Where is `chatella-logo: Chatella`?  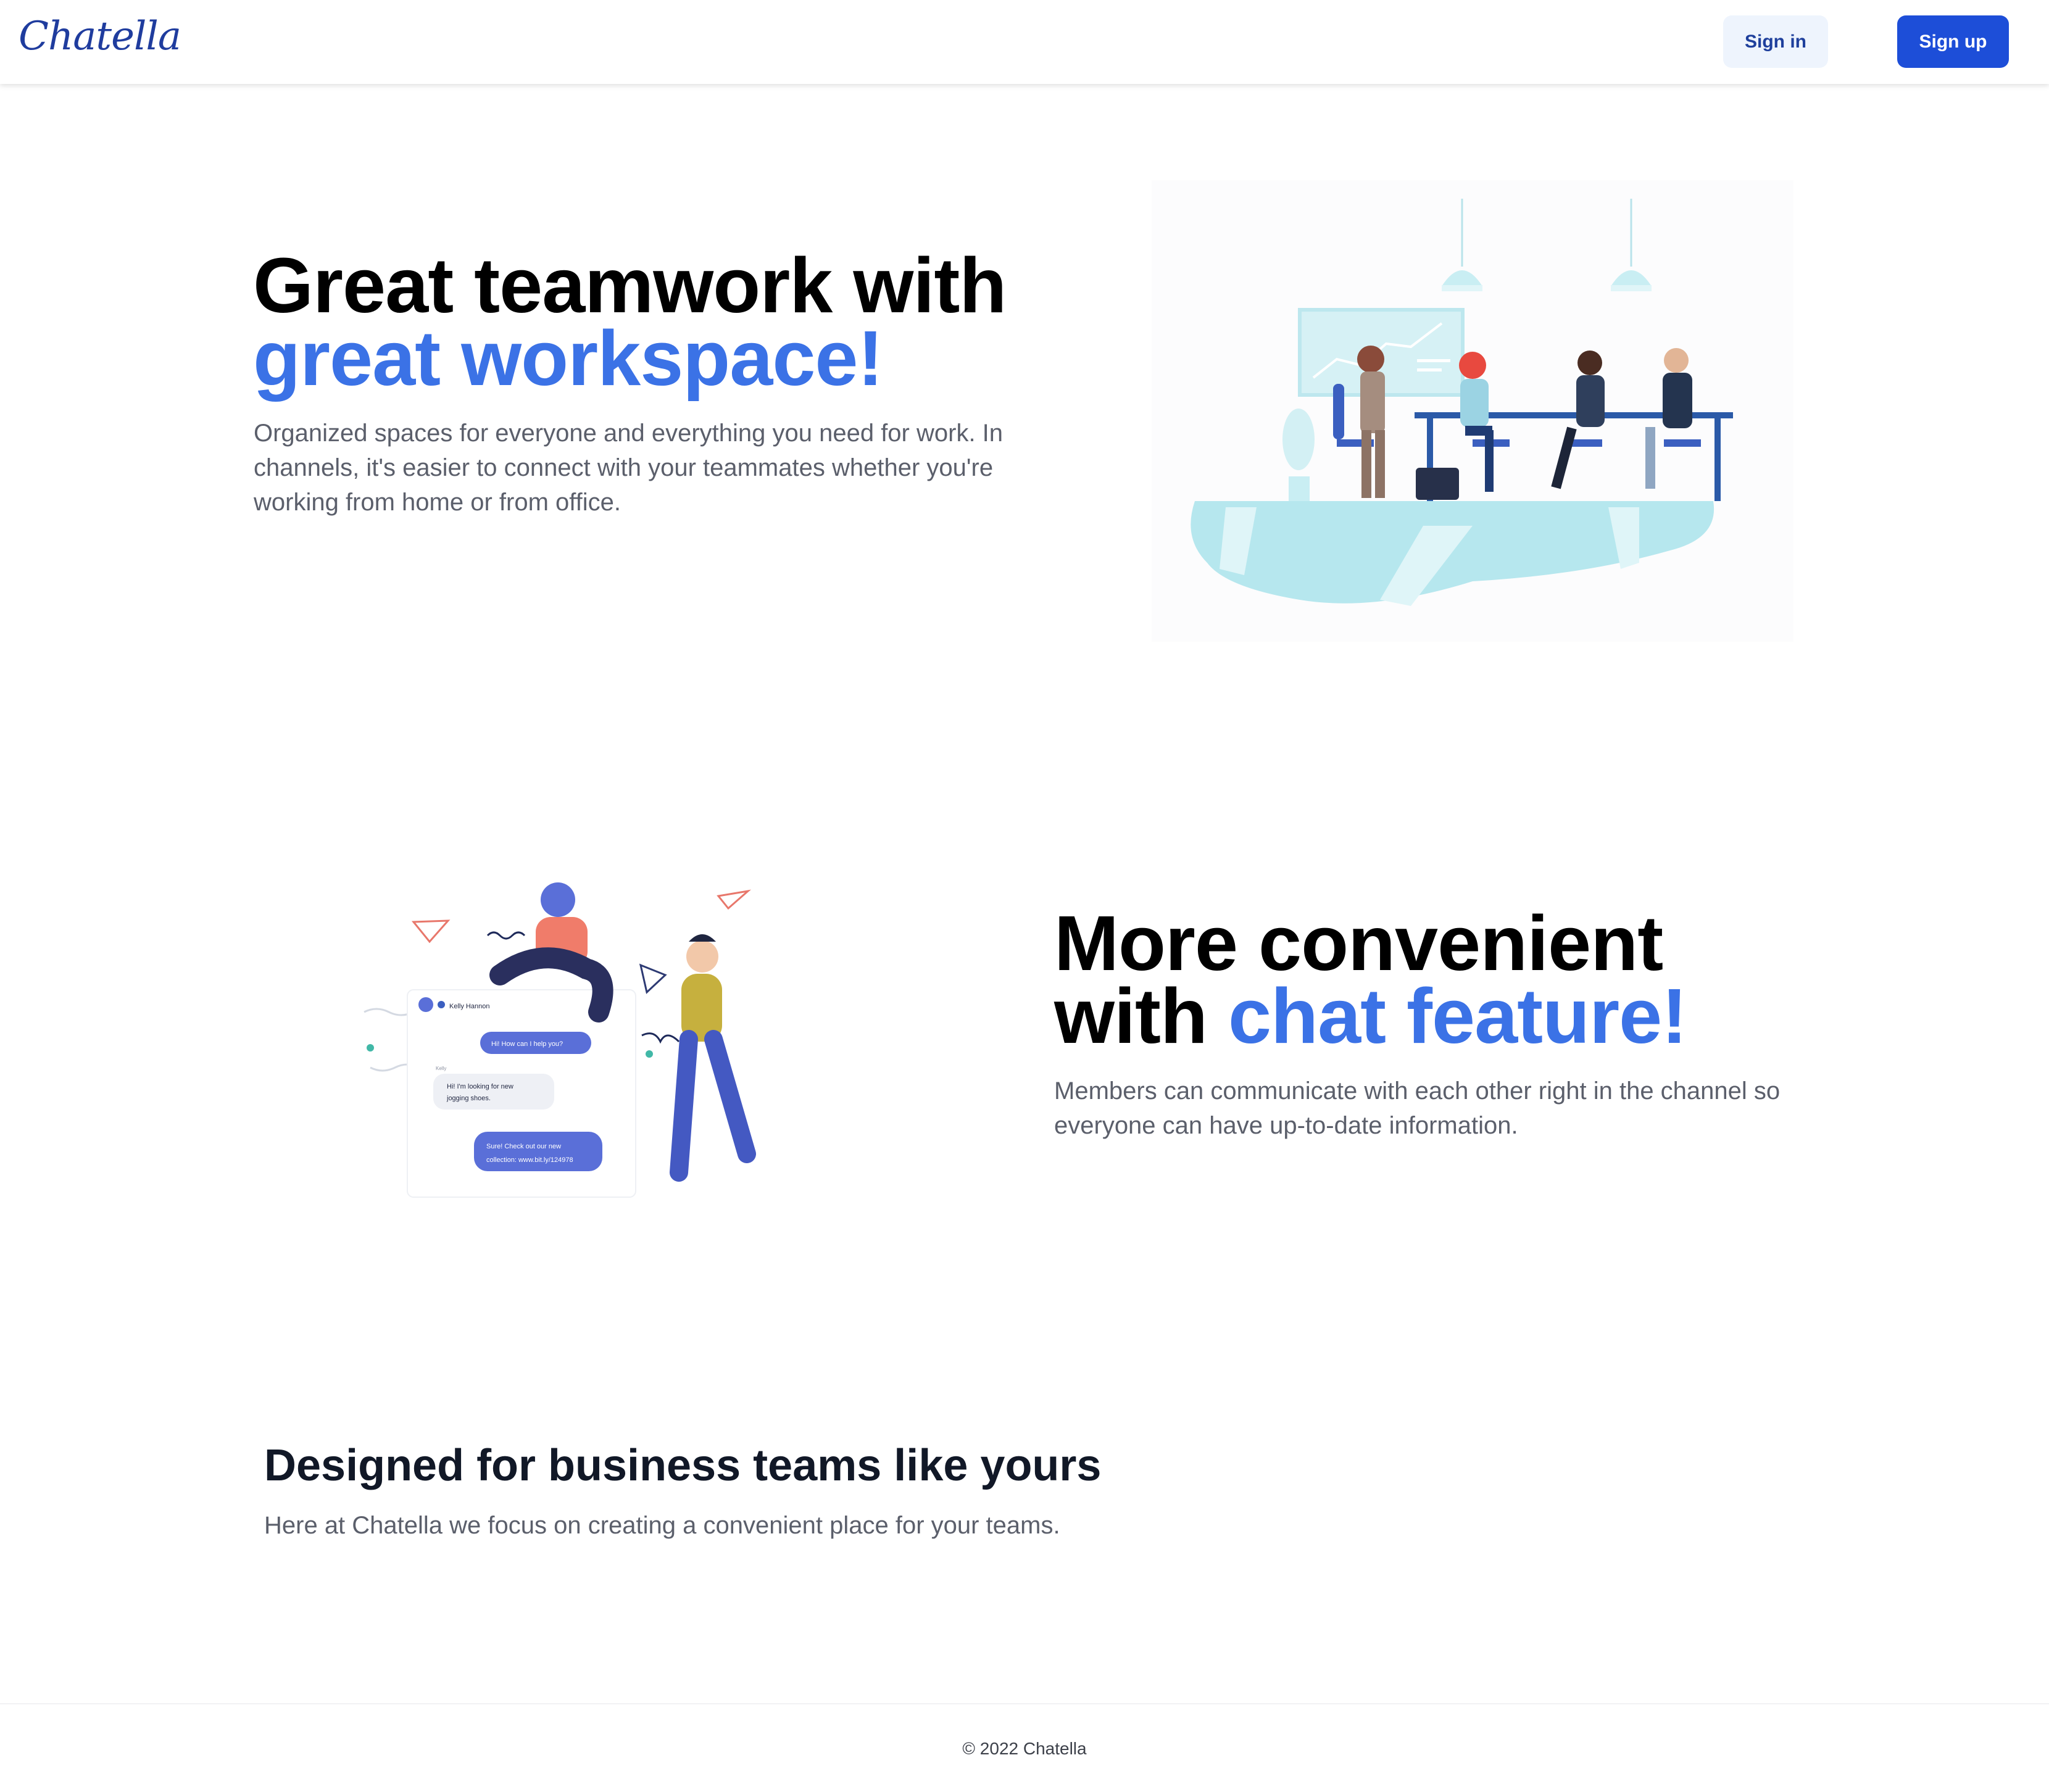 chatella-logo: Chatella is located at coordinates (100, 36).